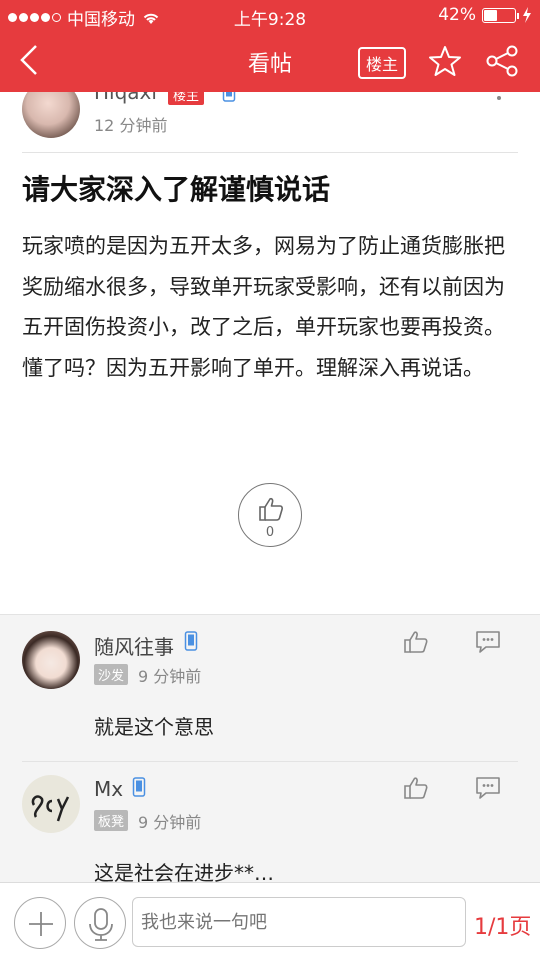 Image resolution: width=540 pixels, height=960 pixels. Describe the element at coordinates (111, 674) in the screenshot. I see `floor-badge: 沙发` at that location.